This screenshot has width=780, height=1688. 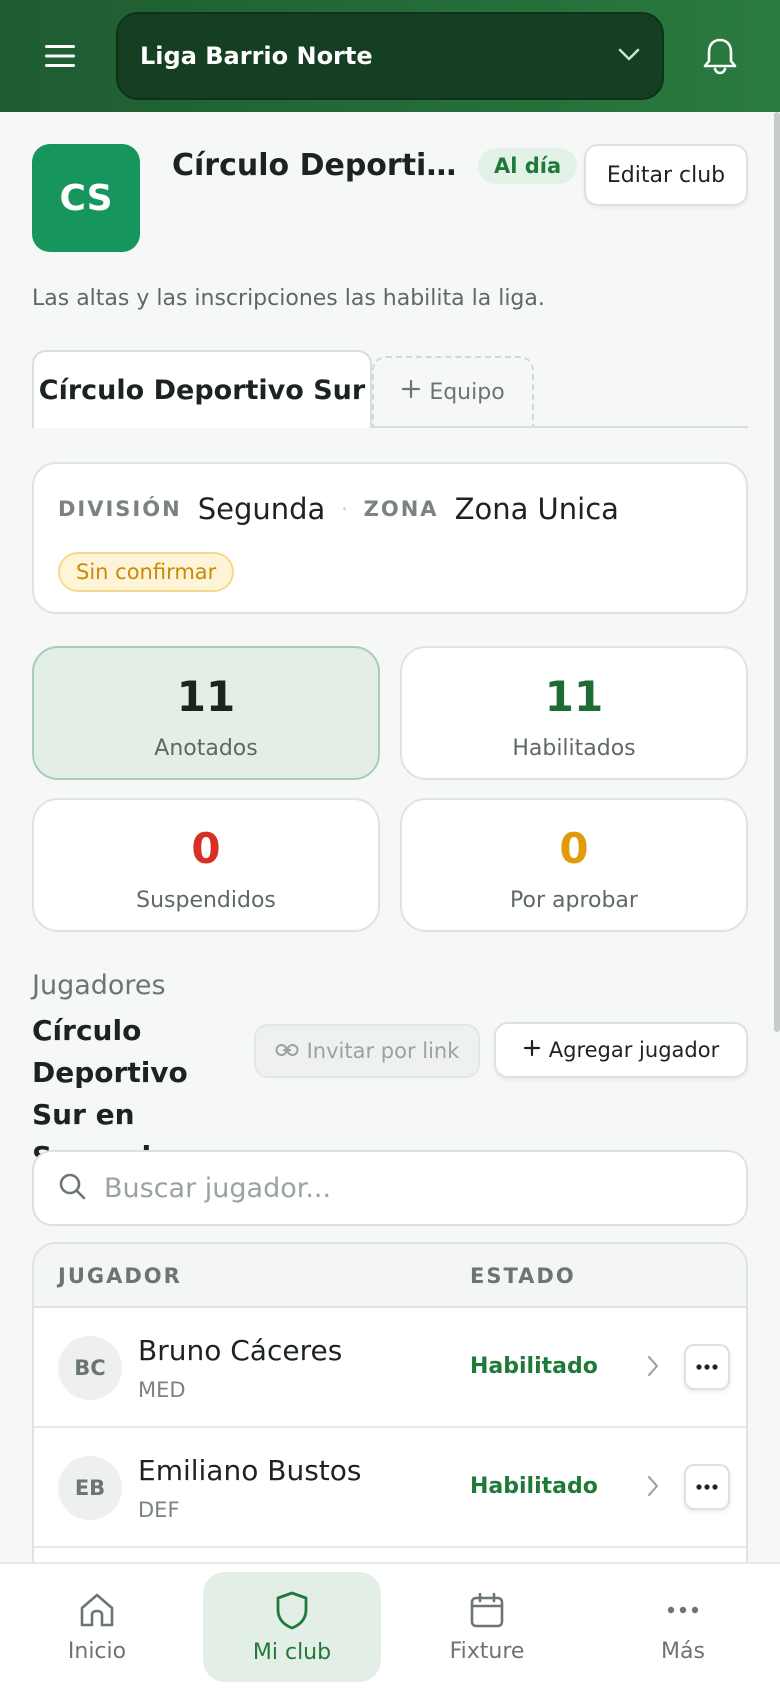 What do you see at coordinates (261, 509) in the screenshot?
I see `division-value: Segunda` at bounding box center [261, 509].